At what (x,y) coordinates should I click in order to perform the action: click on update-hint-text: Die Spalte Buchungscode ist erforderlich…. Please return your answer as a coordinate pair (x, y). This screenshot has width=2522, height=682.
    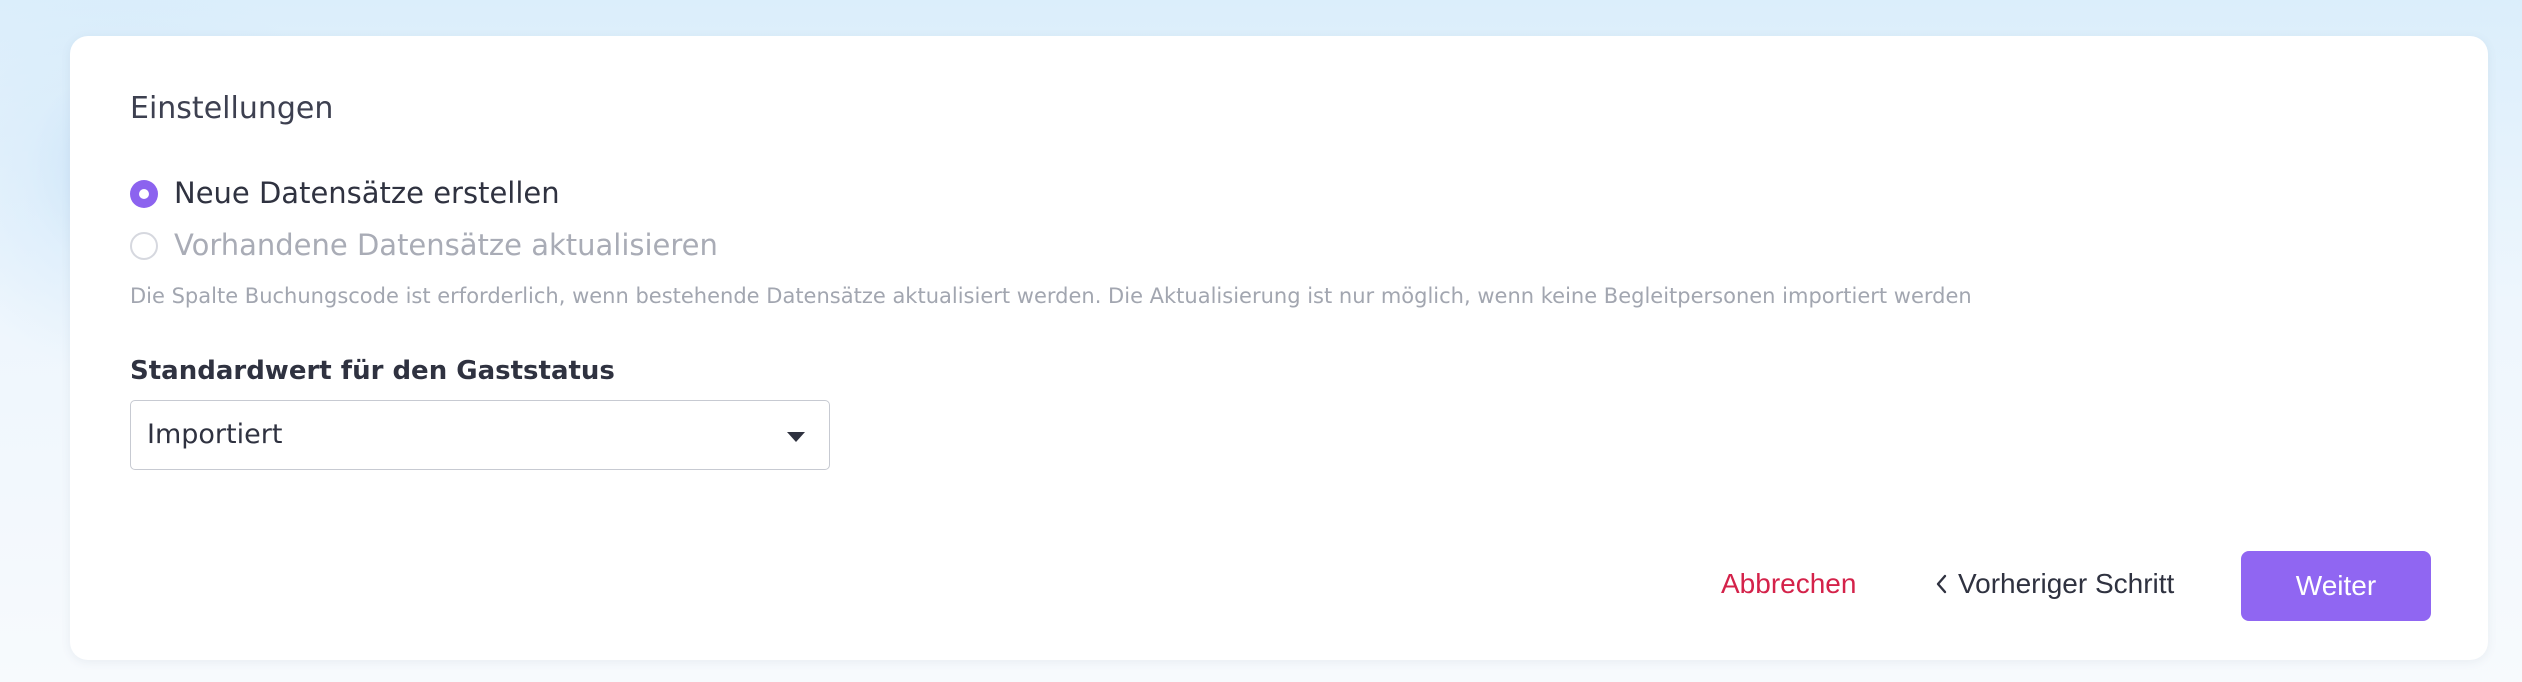
    Looking at the image, I should click on (1051, 296).